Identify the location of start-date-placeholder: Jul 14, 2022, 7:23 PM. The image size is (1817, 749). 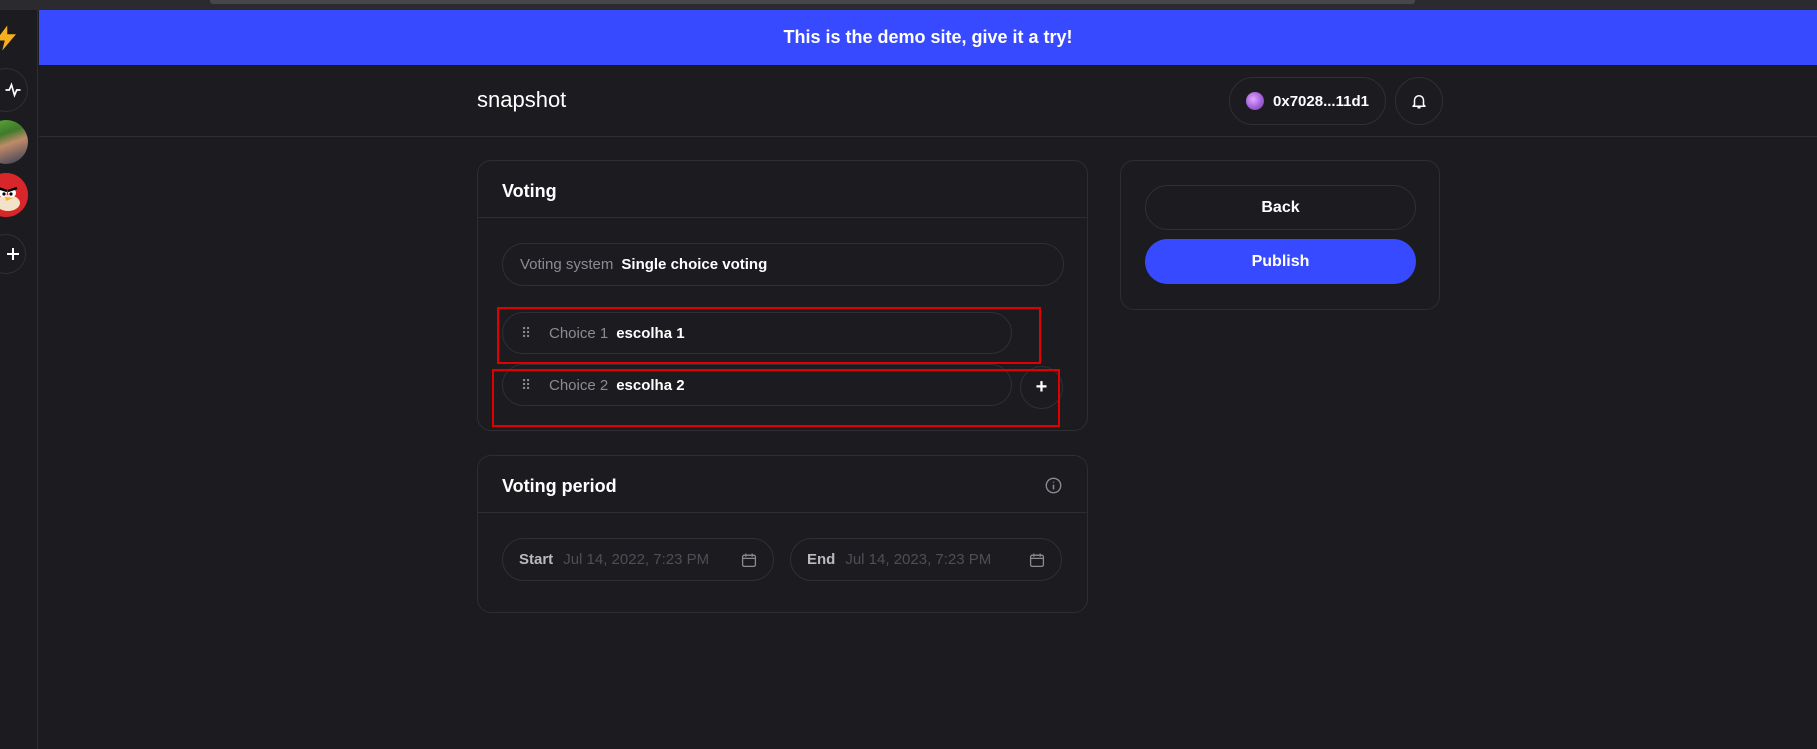
(636, 559).